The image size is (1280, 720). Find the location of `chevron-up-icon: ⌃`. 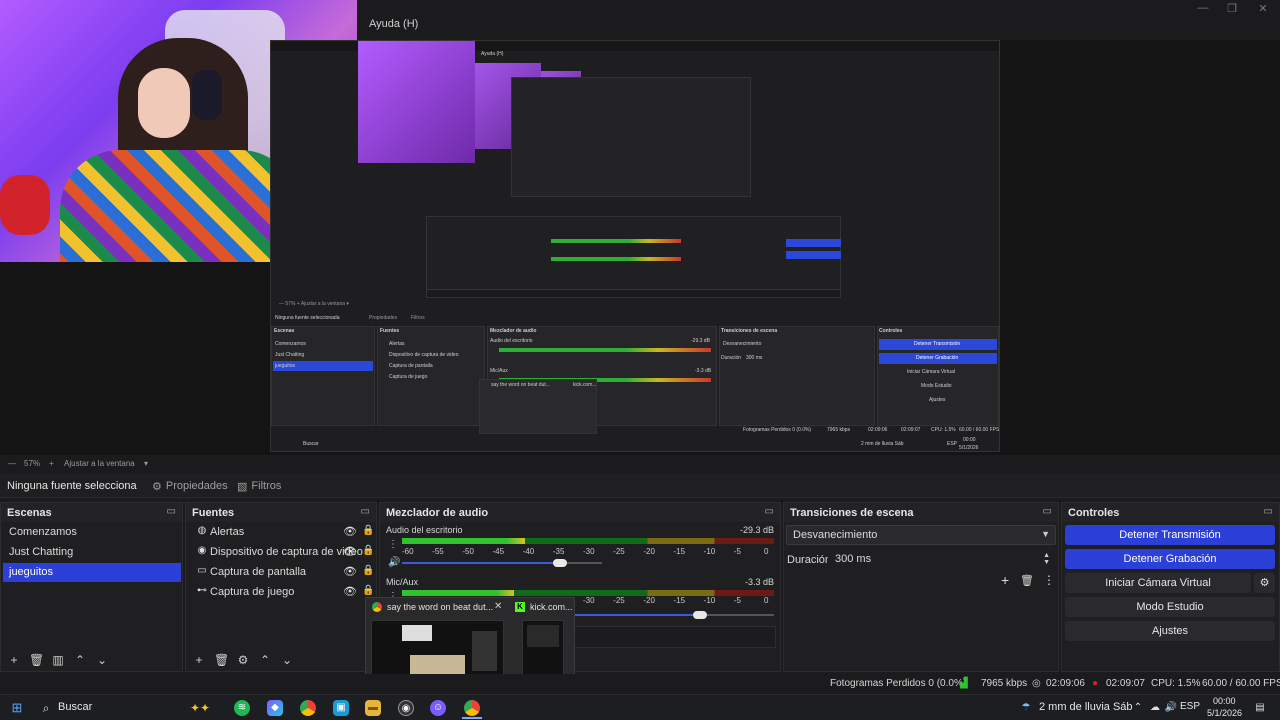

chevron-up-icon: ⌃ is located at coordinates (1138, 708).